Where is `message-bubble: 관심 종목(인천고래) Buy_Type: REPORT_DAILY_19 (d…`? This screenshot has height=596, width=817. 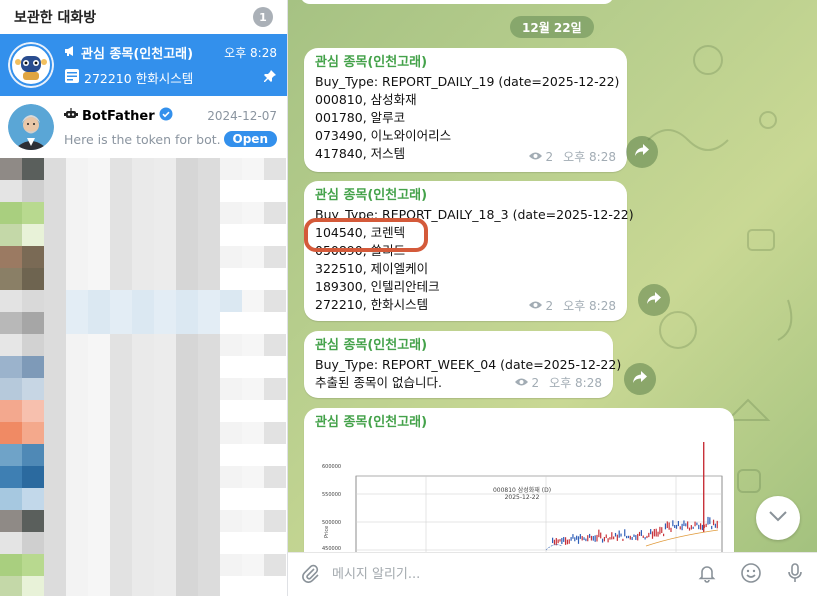
message-bubble: 관심 종목(인천고래) Buy_Type: REPORT_DAILY_19 (d… is located at coordinates (465, 110).